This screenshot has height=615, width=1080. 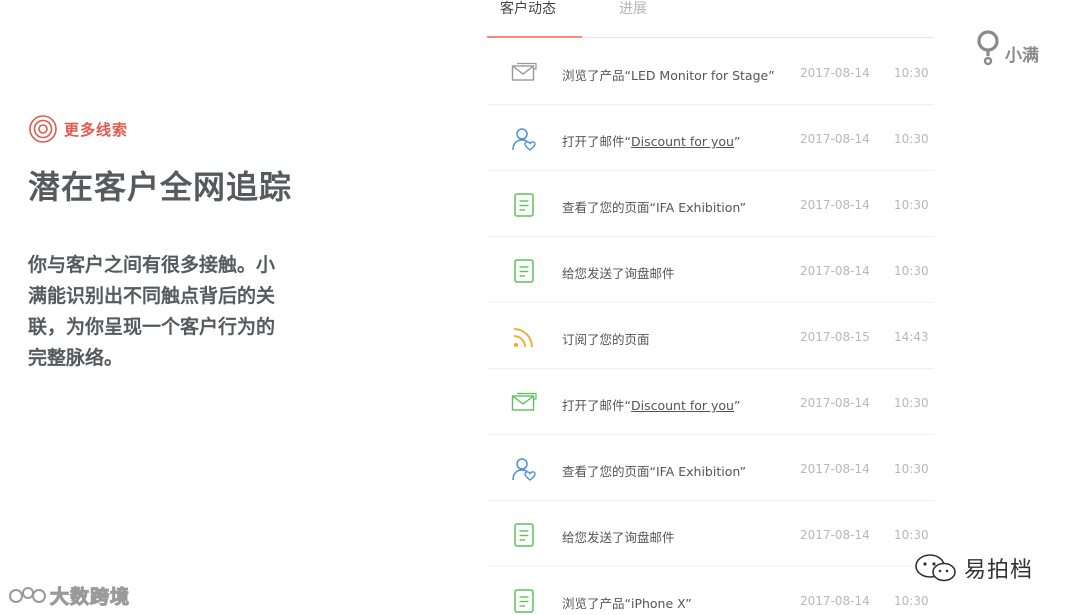 I want to click on brand-name: 小满, so click(x=1022, y=55).